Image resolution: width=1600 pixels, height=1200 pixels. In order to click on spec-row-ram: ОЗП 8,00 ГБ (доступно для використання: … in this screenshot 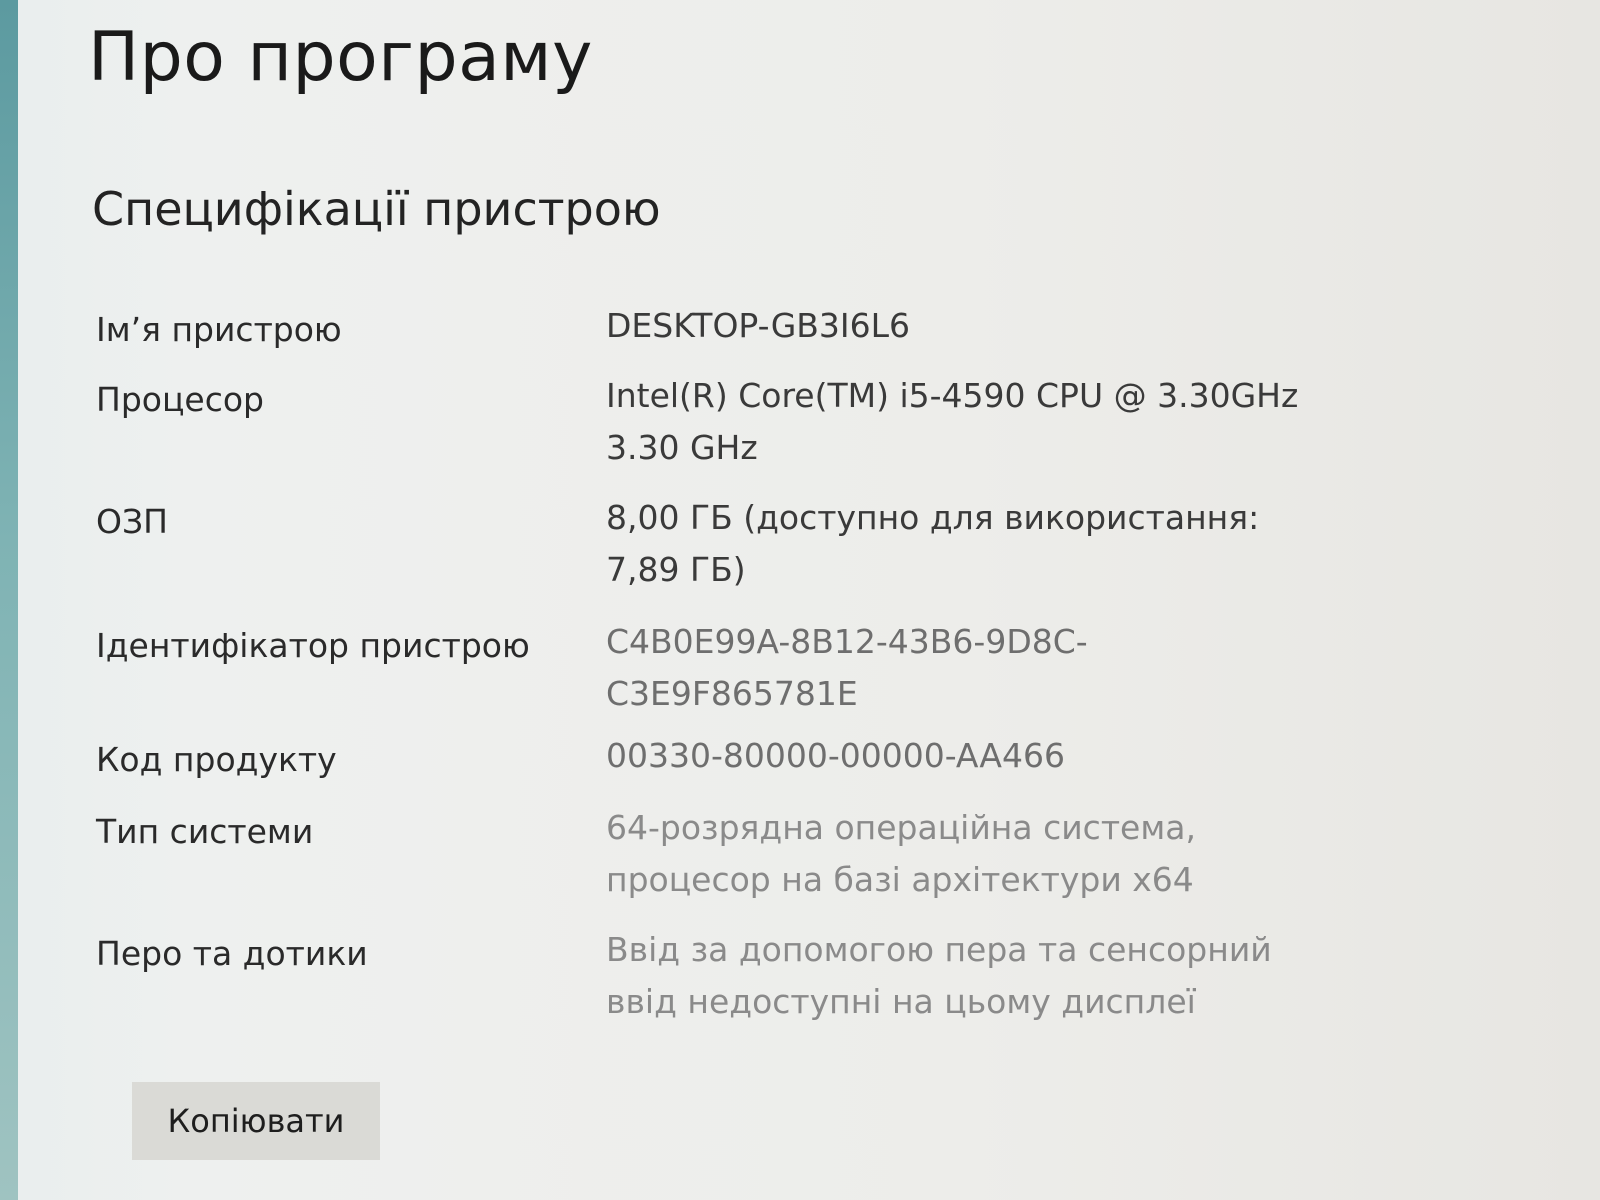, I will do `click(736, 554)`.